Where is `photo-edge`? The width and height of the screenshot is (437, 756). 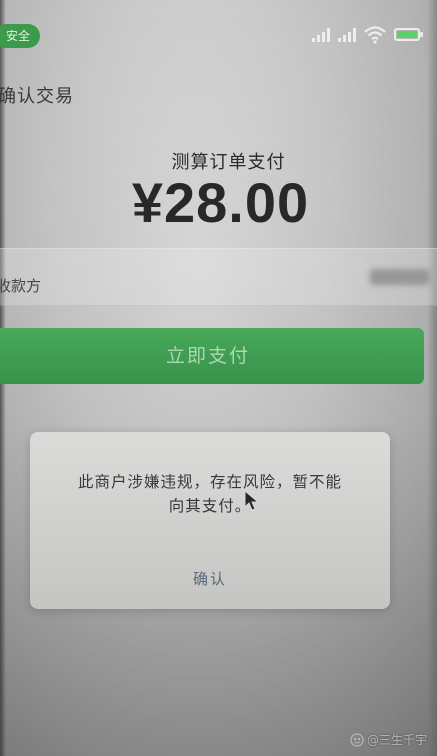
photo-edge is located at coordinates (432, 378).